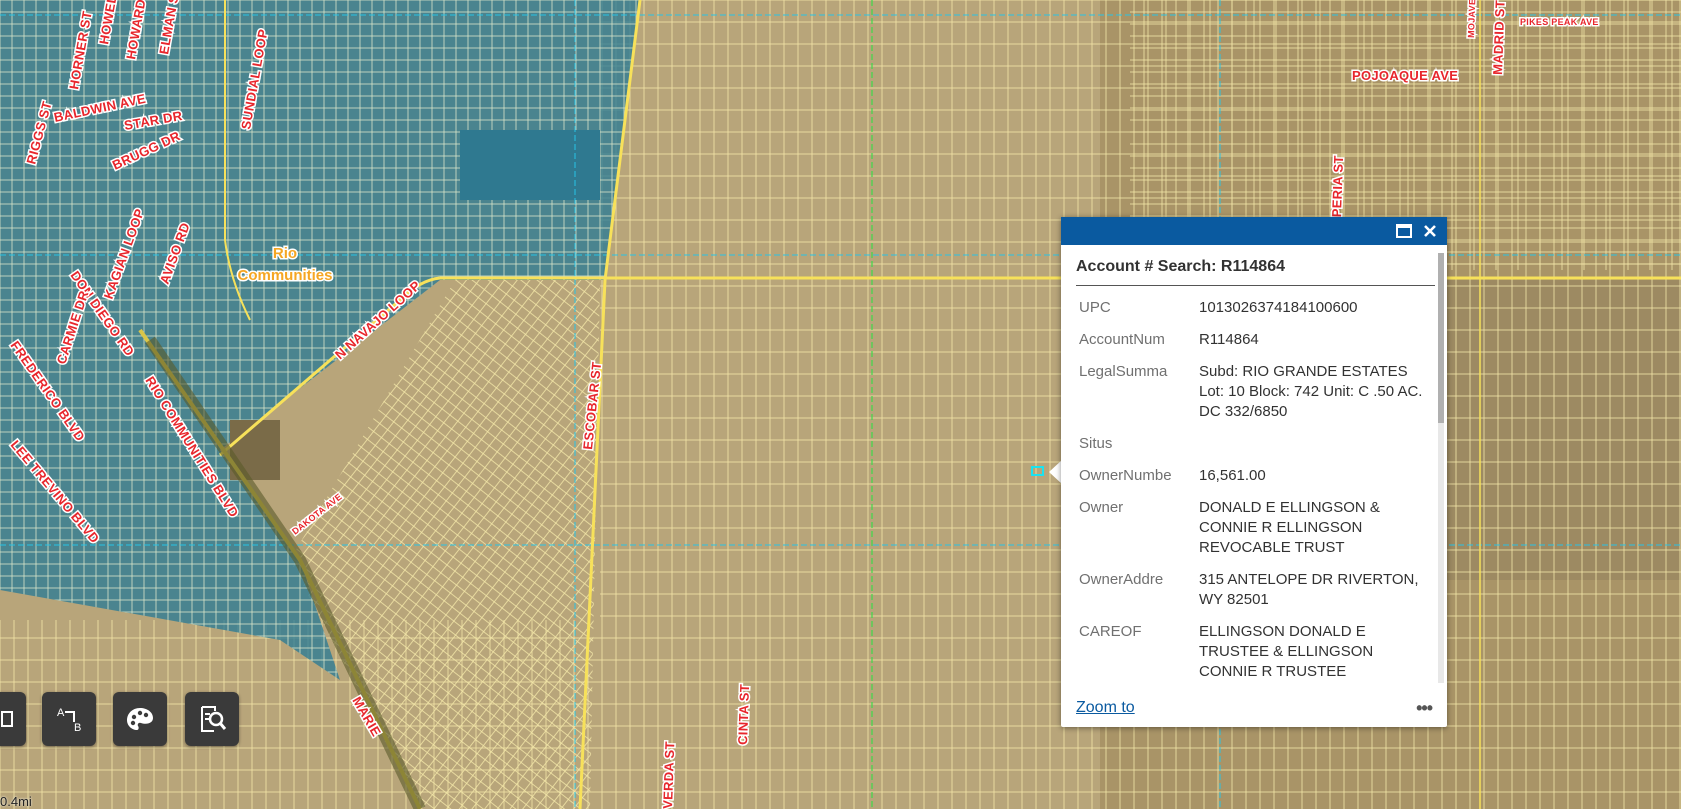 The width and height of the screenshot is (1681, 809). I want to click on popup-title: Account # Search: R114864, so click(1255, 265).